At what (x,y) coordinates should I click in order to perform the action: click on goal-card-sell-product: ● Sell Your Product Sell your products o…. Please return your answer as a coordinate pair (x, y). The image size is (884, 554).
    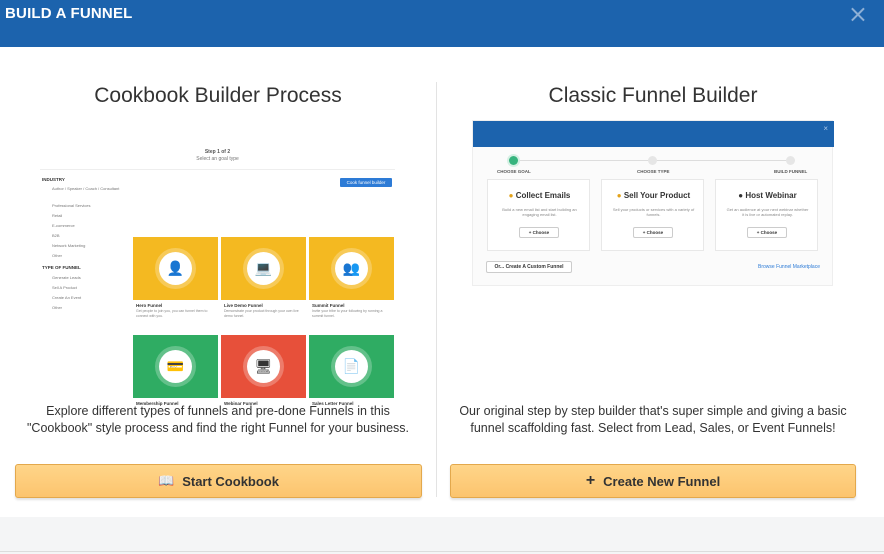
    Looking at the image, I should click on (652, 215).